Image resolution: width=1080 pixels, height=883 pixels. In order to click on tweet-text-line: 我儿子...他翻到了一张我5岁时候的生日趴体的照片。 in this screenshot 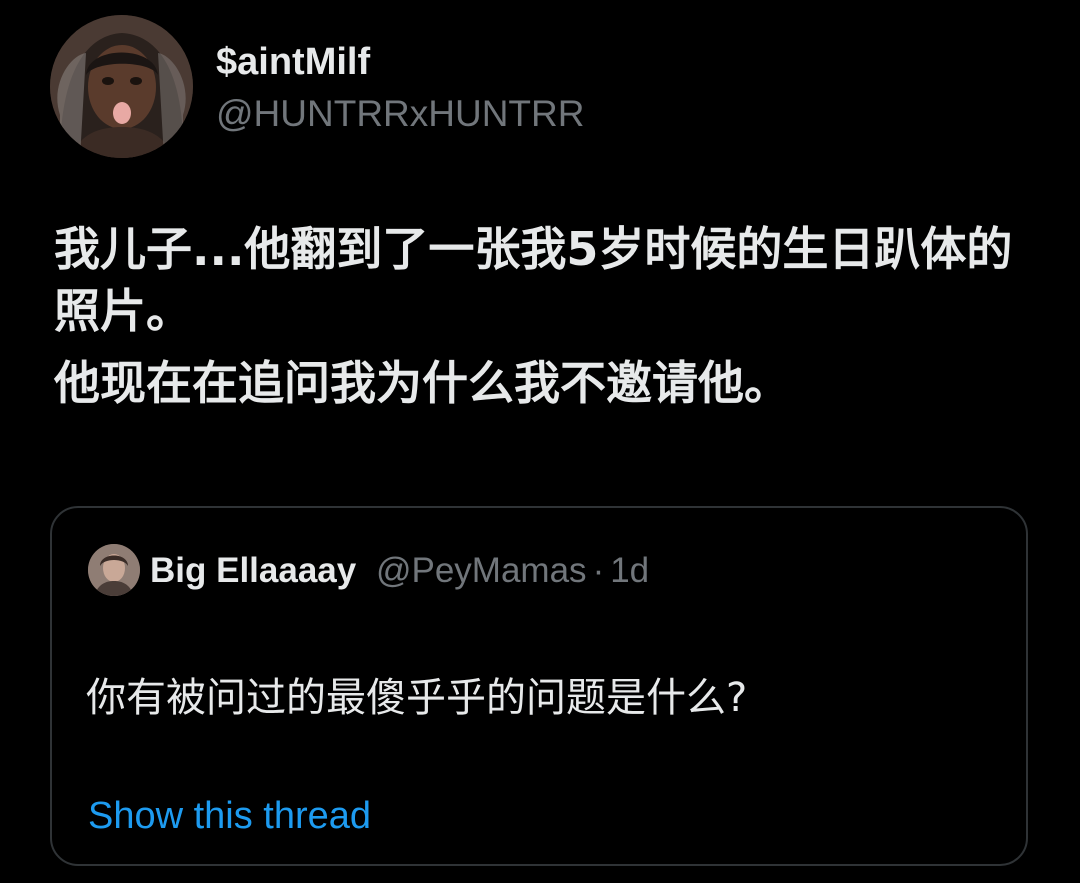, I will do `click(533, 280)`.